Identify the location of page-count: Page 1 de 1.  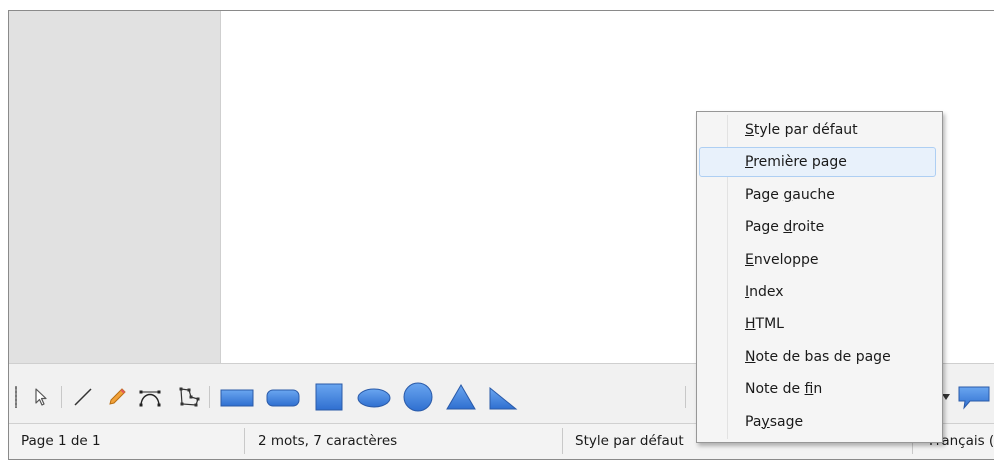
(61, 441).